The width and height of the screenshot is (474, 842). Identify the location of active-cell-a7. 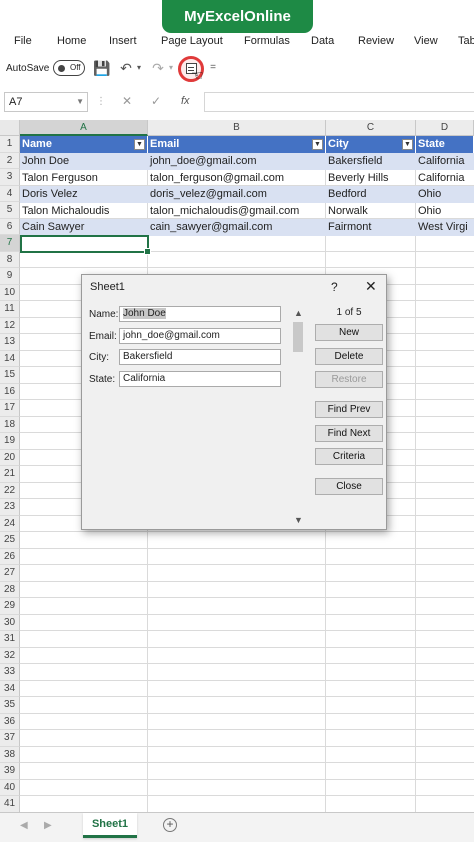
(85, 245).